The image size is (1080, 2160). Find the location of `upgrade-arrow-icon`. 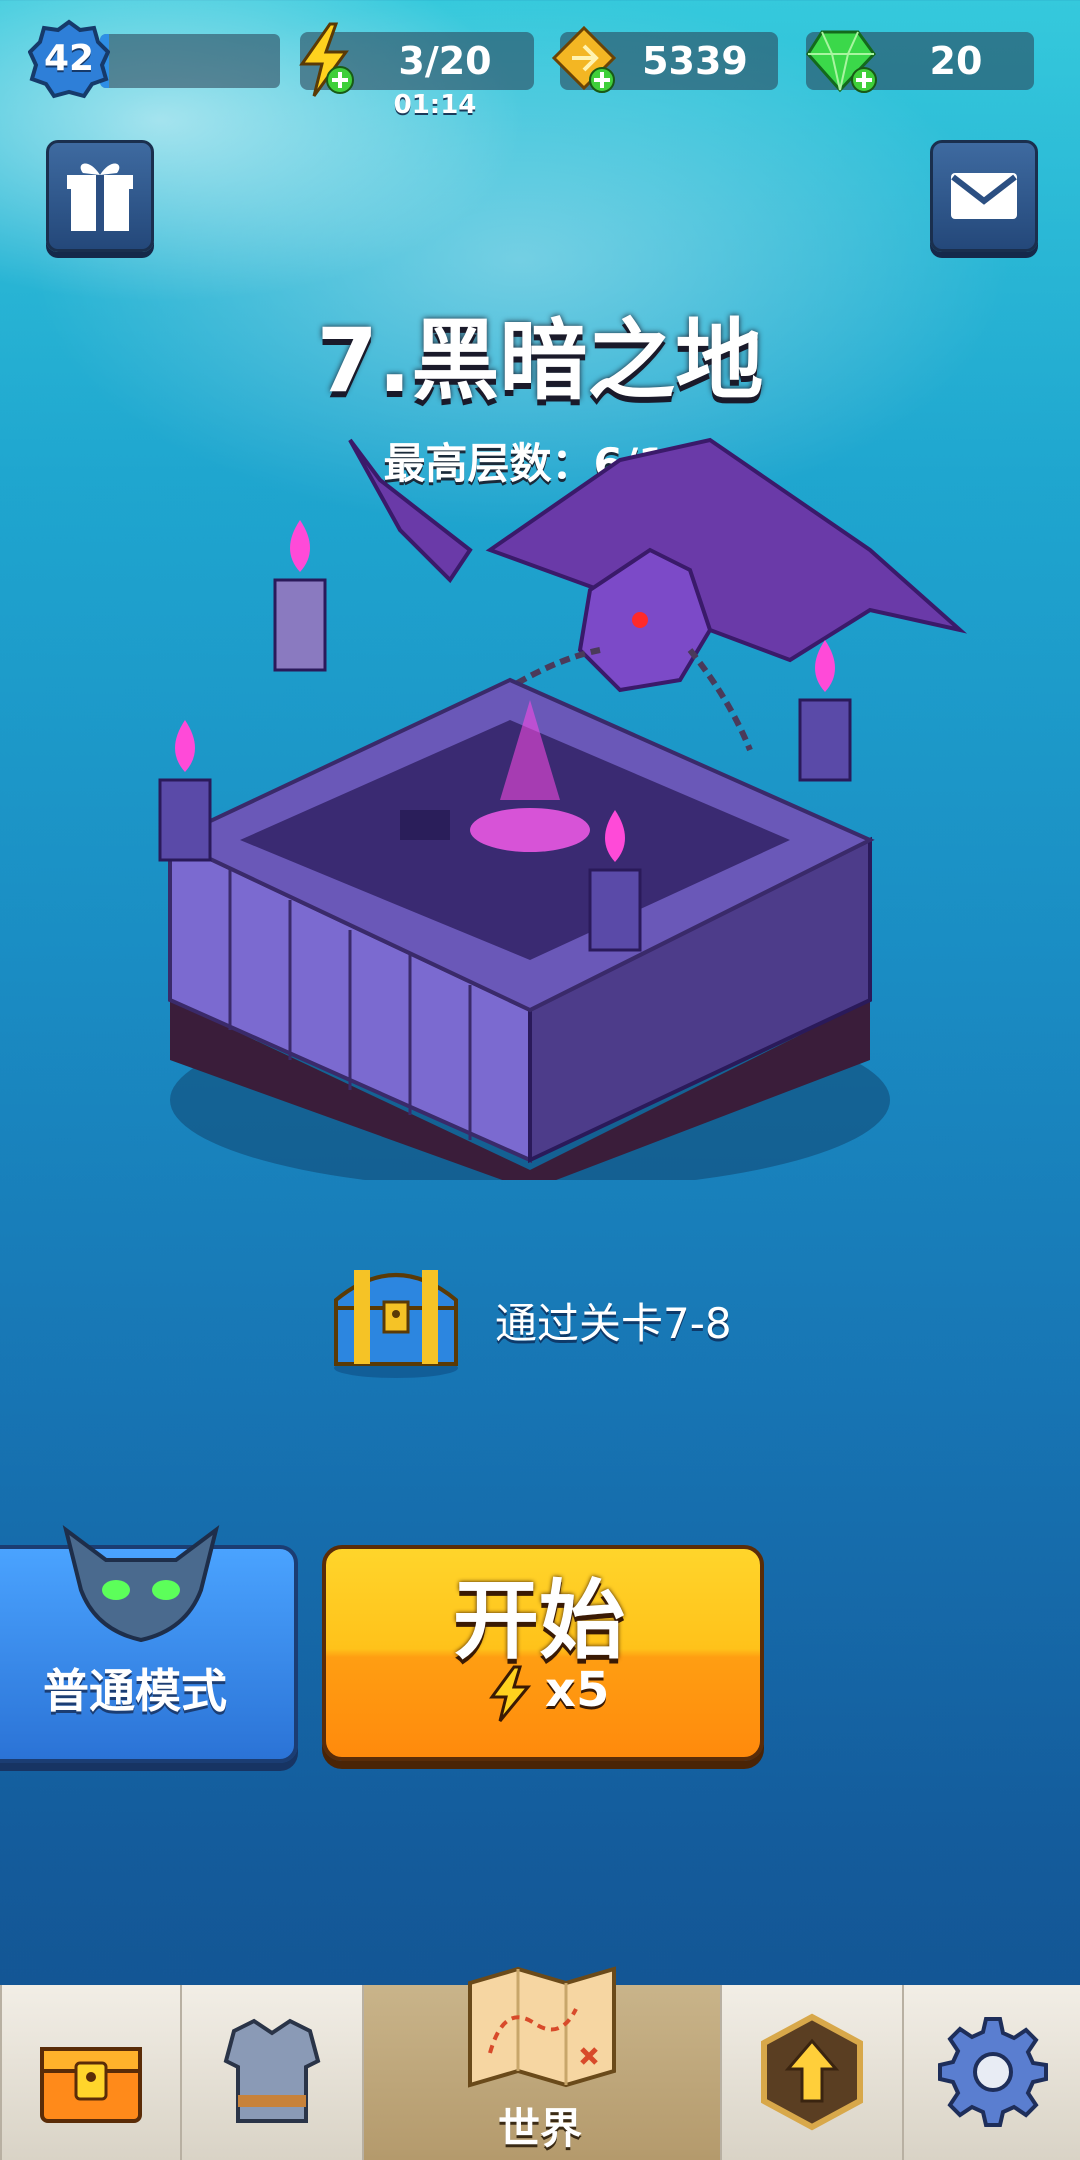

upgrade-arrow-icon is located at coordinates (812, 2072).